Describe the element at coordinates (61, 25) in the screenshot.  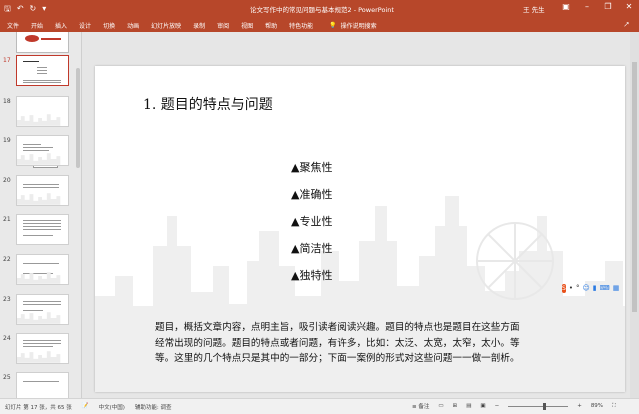
I see `tab-insert: 插入` at that location.